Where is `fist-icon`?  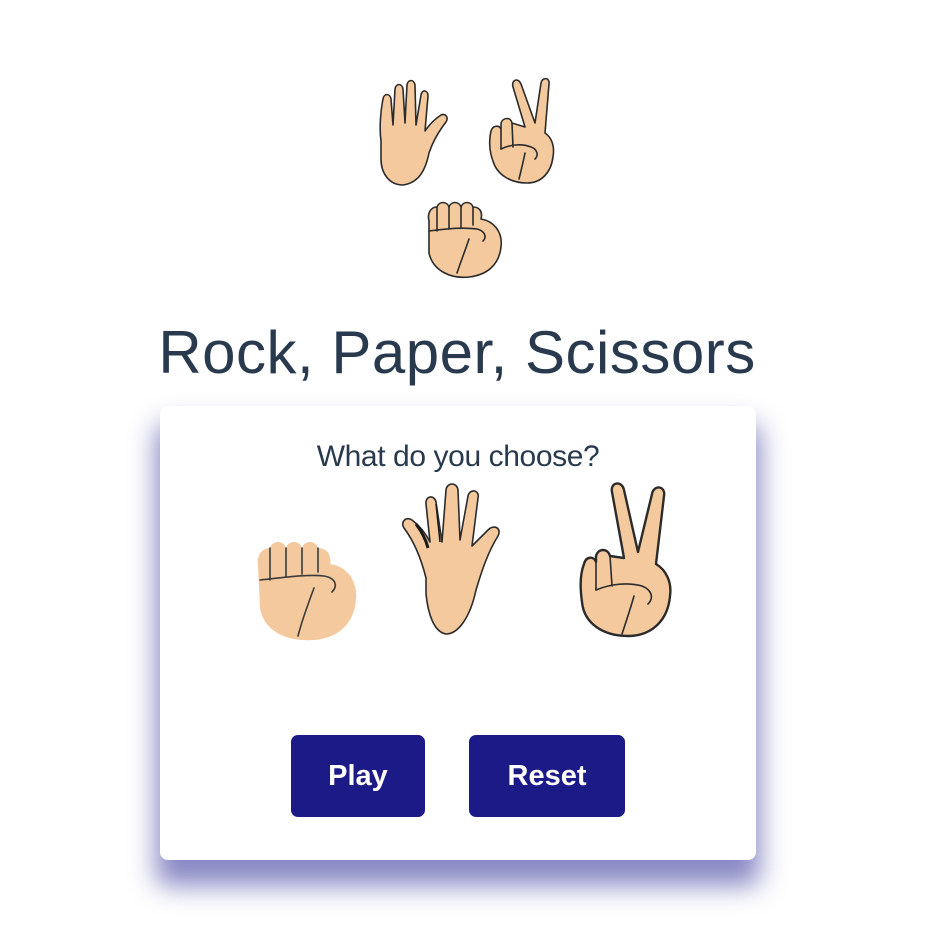 fist-icon is located at coordinates (307, 591).